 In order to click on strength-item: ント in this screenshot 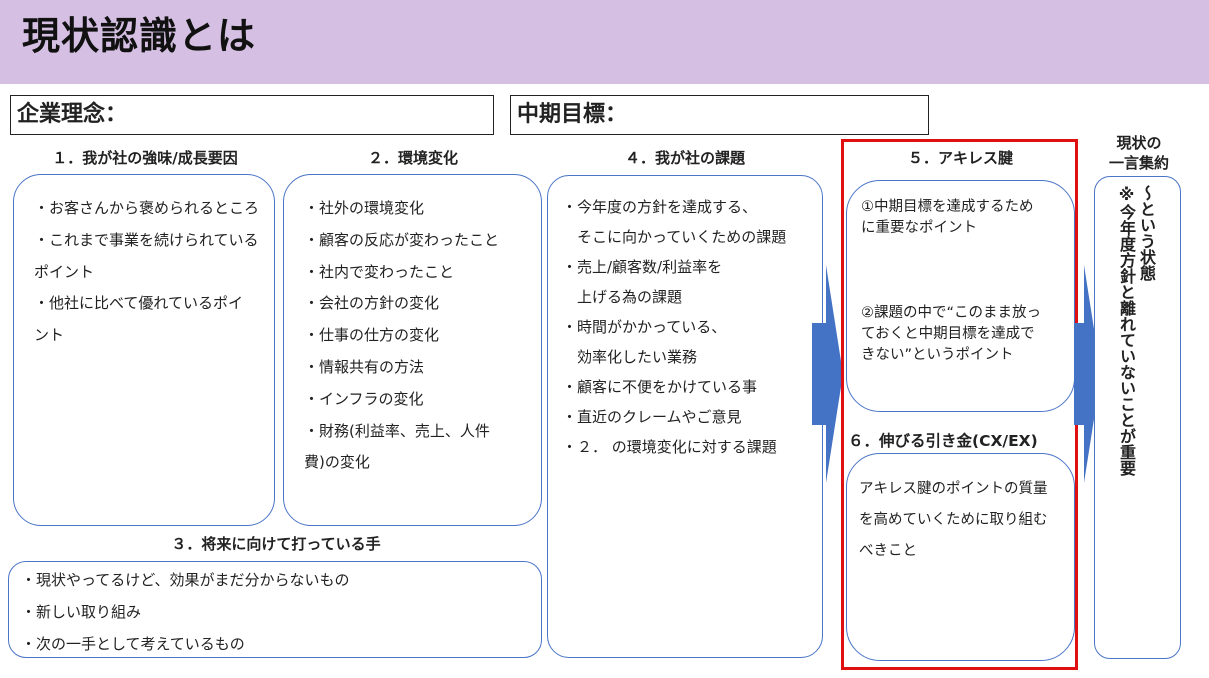, I will do `click(49, 335)`.